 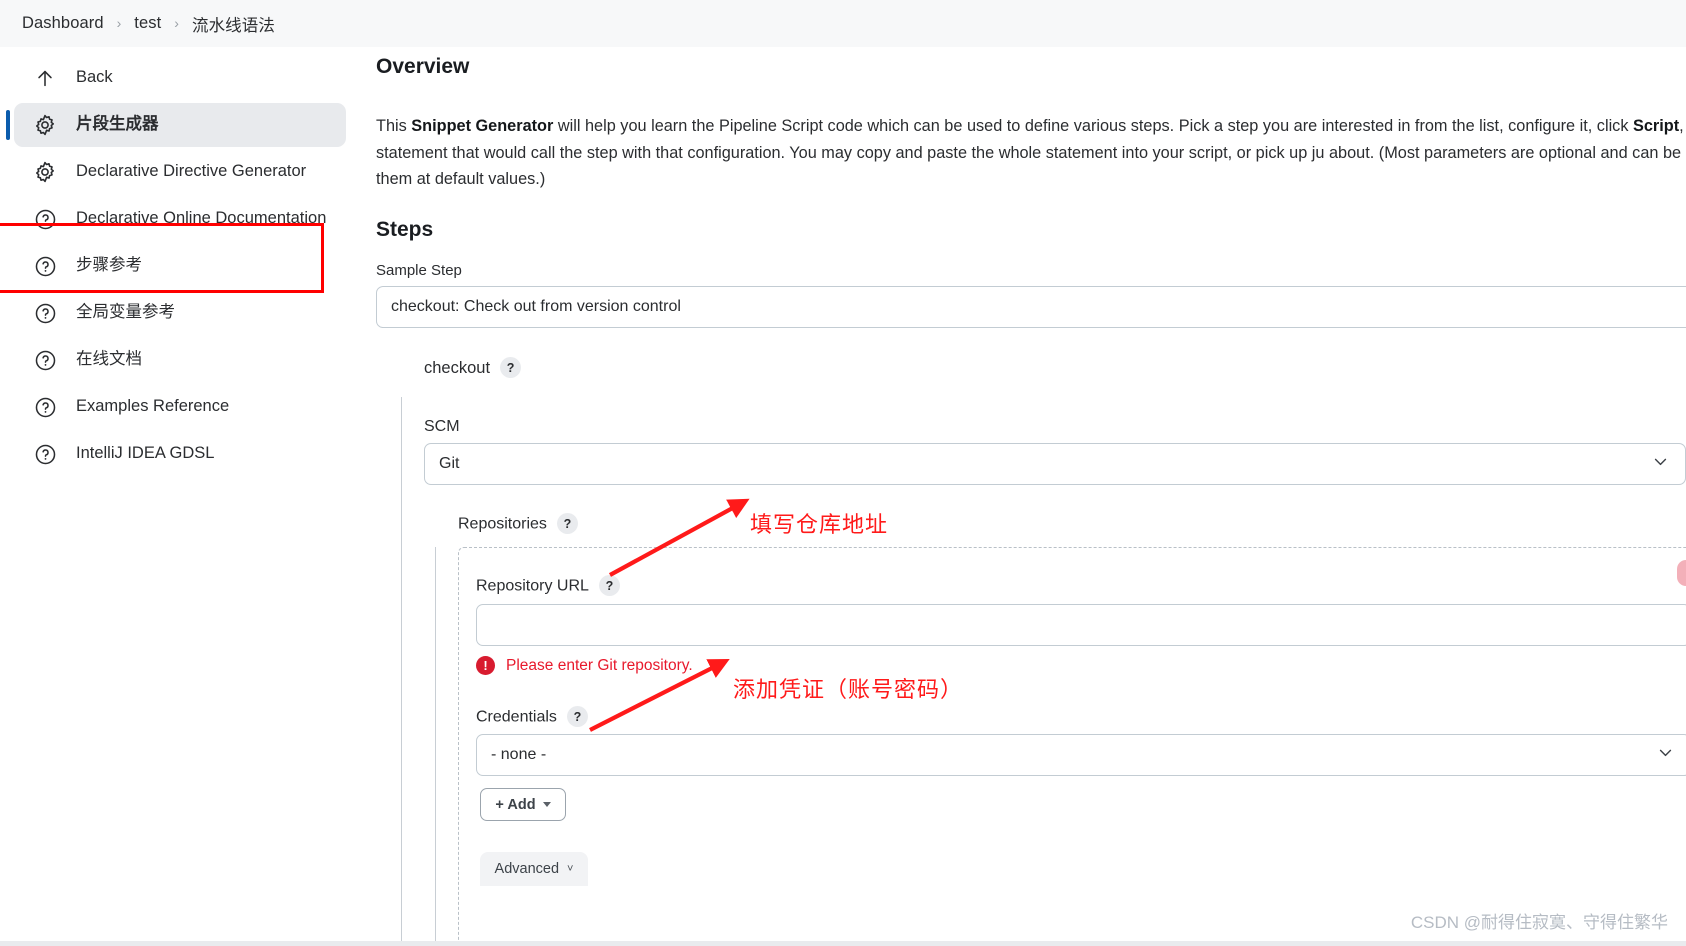 I want to click on sidebar-item-declarative-directive-generator: Declarative Directive Generator, so click(x=180, y=172).